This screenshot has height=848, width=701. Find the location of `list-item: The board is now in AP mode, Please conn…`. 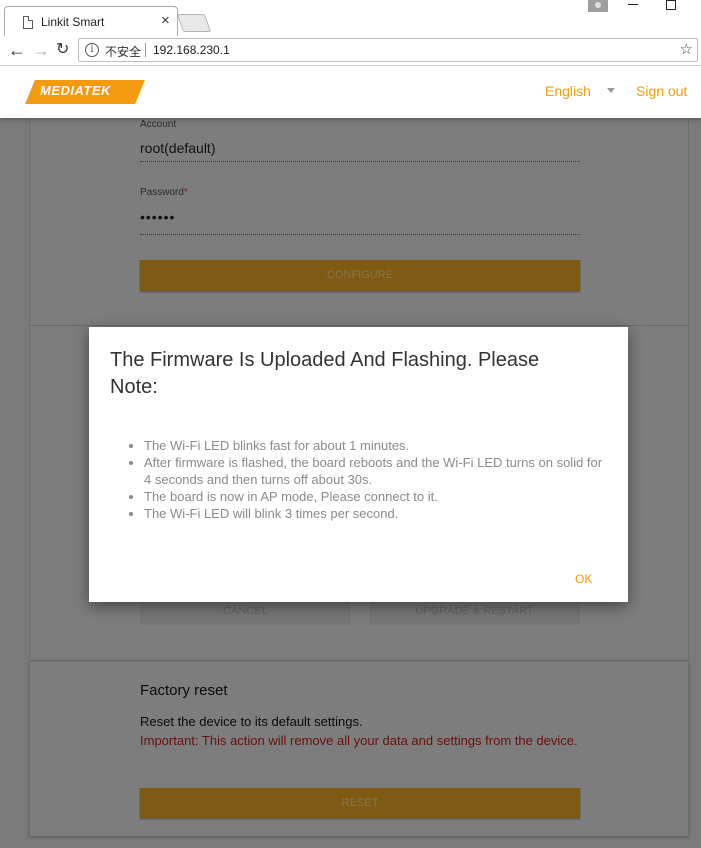

list-item: The board is now in AP mode, Please conn… is located at coordinates (375, 496).